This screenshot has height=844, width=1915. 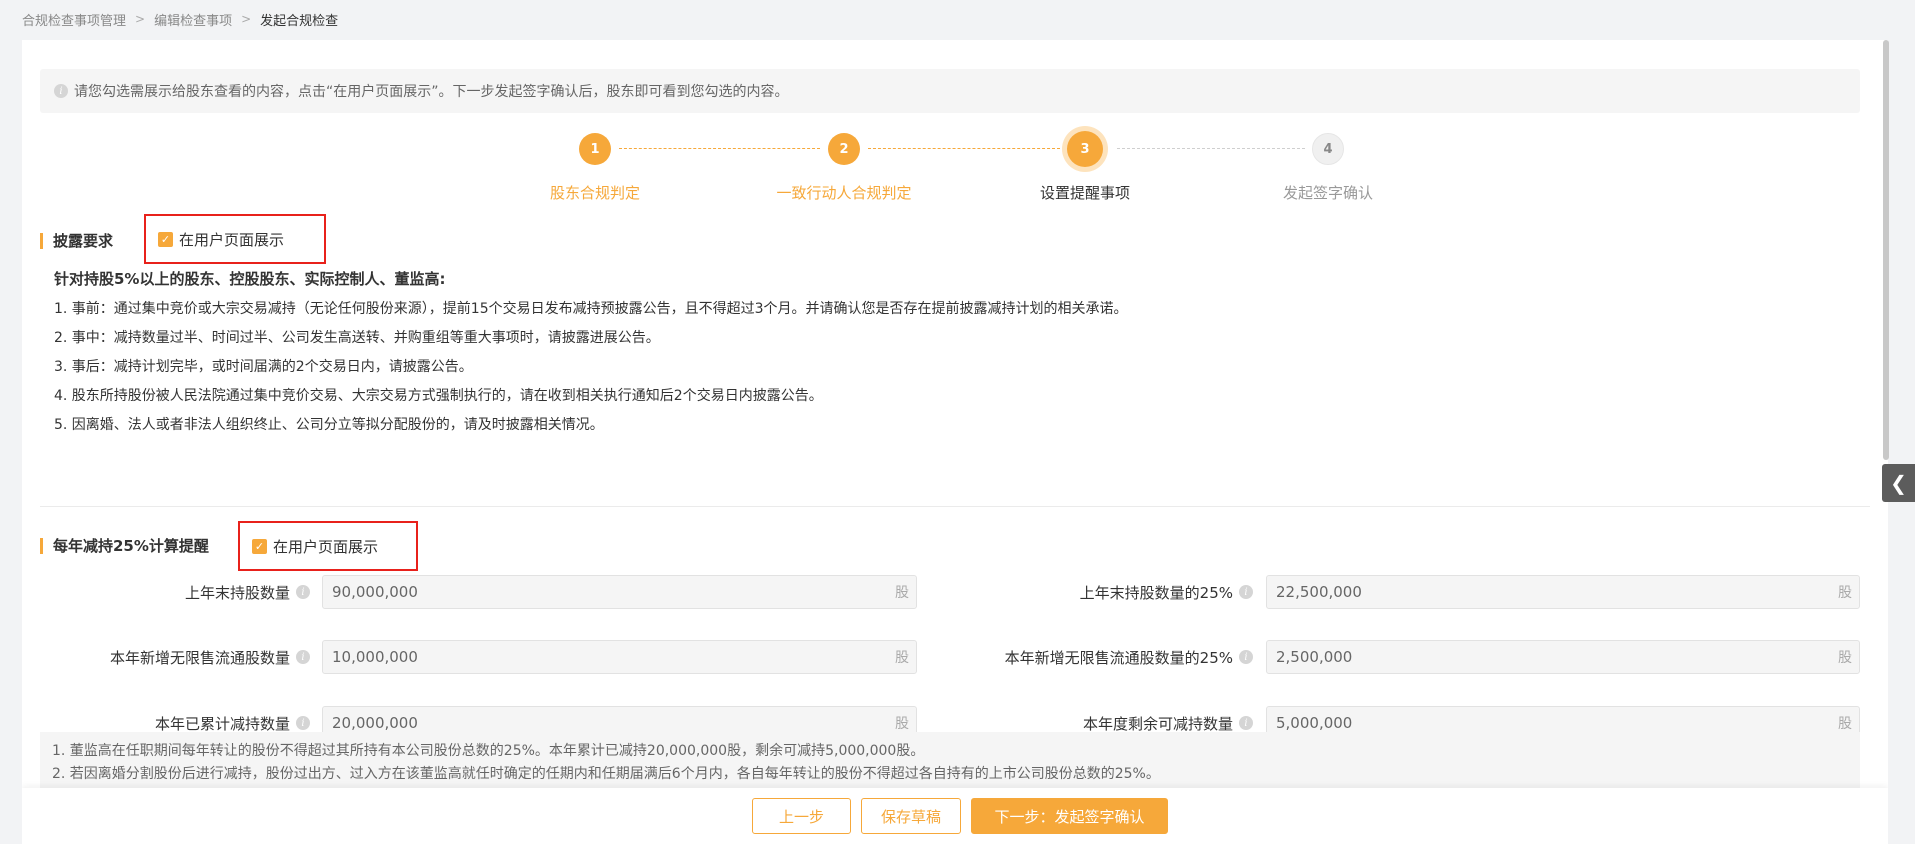 I want to click on footer-actions: 上一步 保存草稿 下一步：发起签字确认, so click(x=955, y=816).